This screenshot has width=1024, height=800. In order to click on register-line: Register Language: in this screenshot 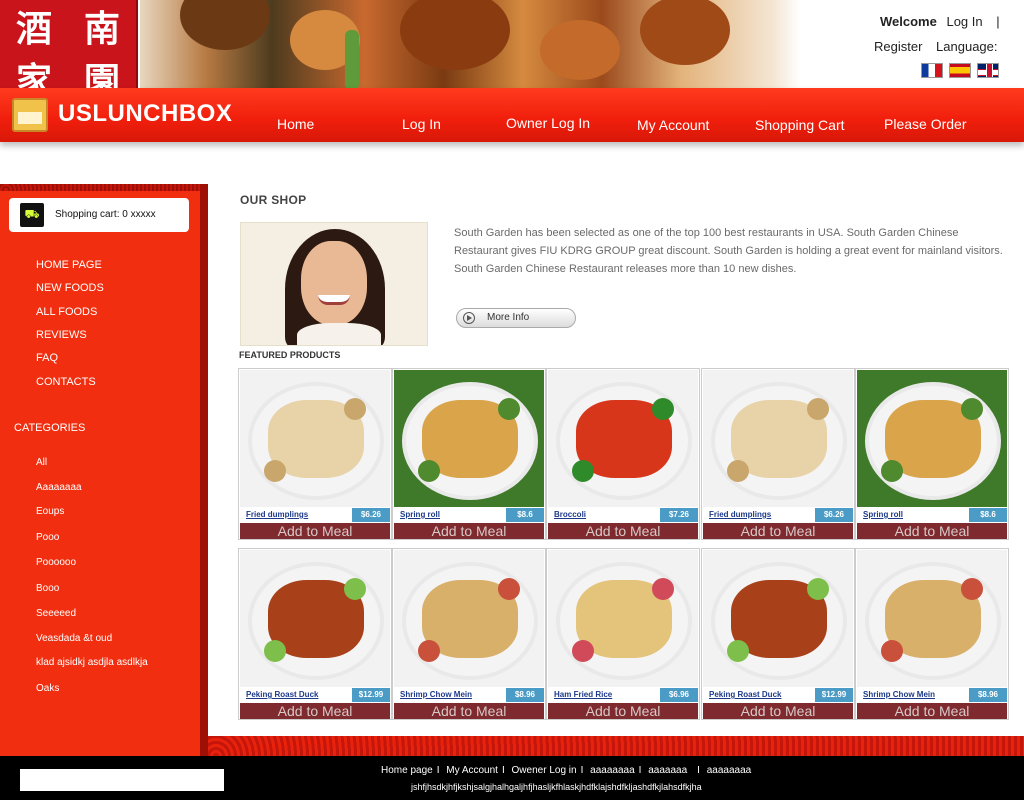, I will do `click(936, 46)`.